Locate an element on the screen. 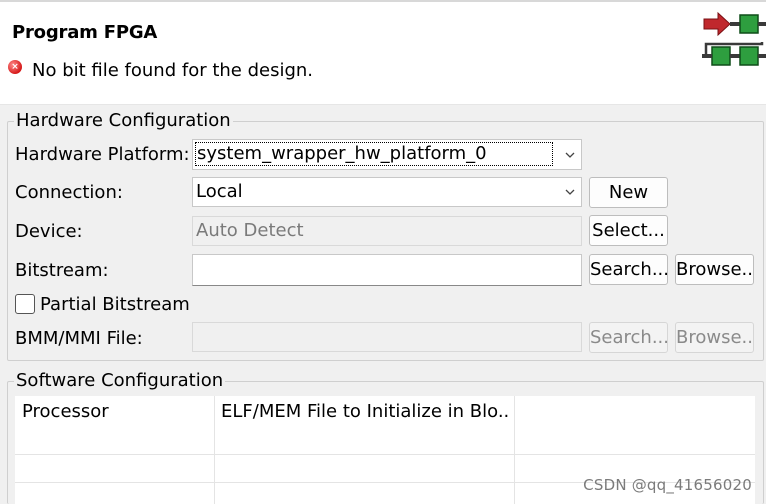 The height and width of the screenshot is (504, 766). bmm-mmi-file-input is located at coordinates (387, 337).